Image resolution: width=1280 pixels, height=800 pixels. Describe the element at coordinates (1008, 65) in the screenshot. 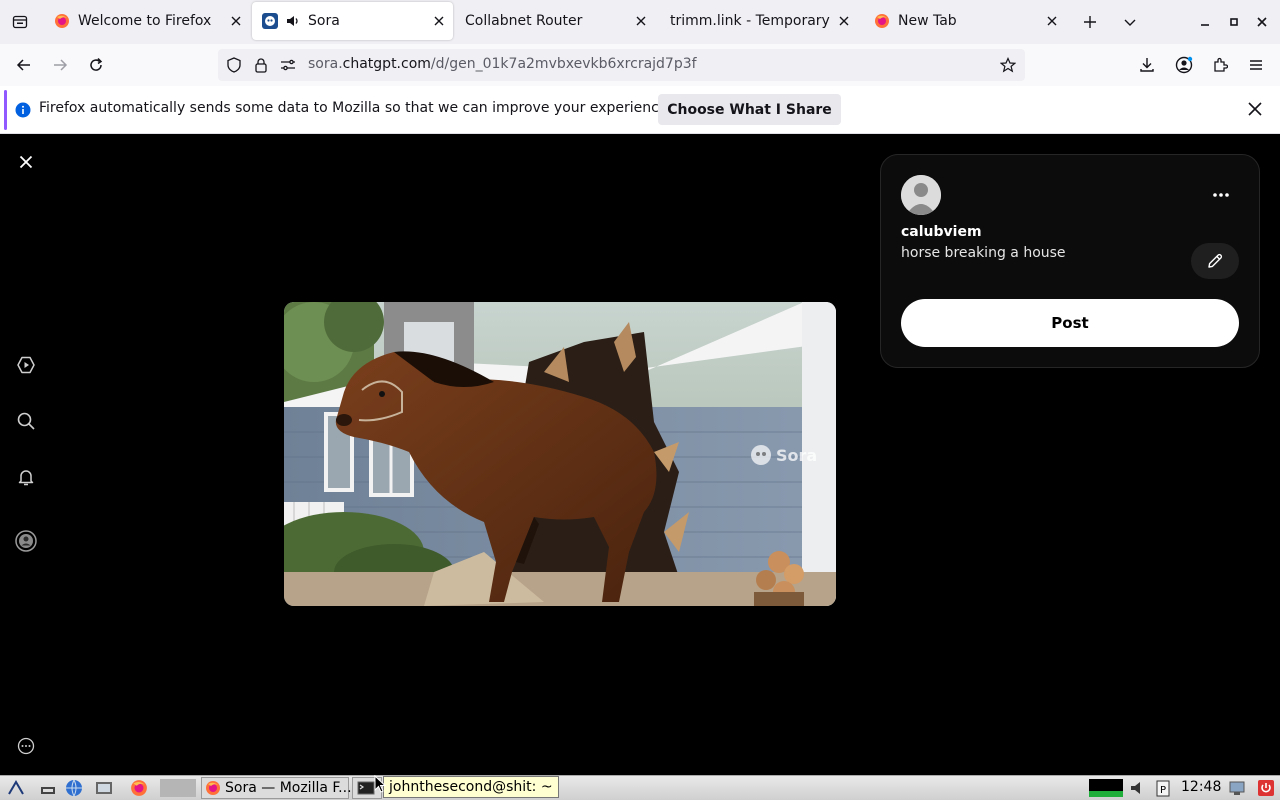

I see `bookmark-star-icon` at that location.